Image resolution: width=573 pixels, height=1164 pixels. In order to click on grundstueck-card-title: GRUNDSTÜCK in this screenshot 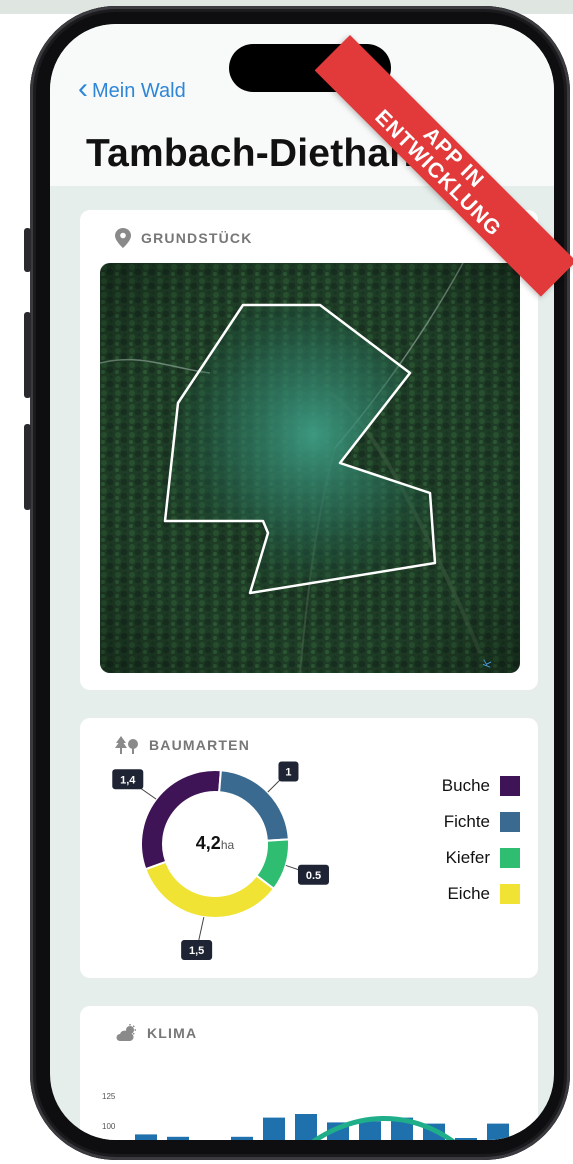, I will do `click(197, 238)`.